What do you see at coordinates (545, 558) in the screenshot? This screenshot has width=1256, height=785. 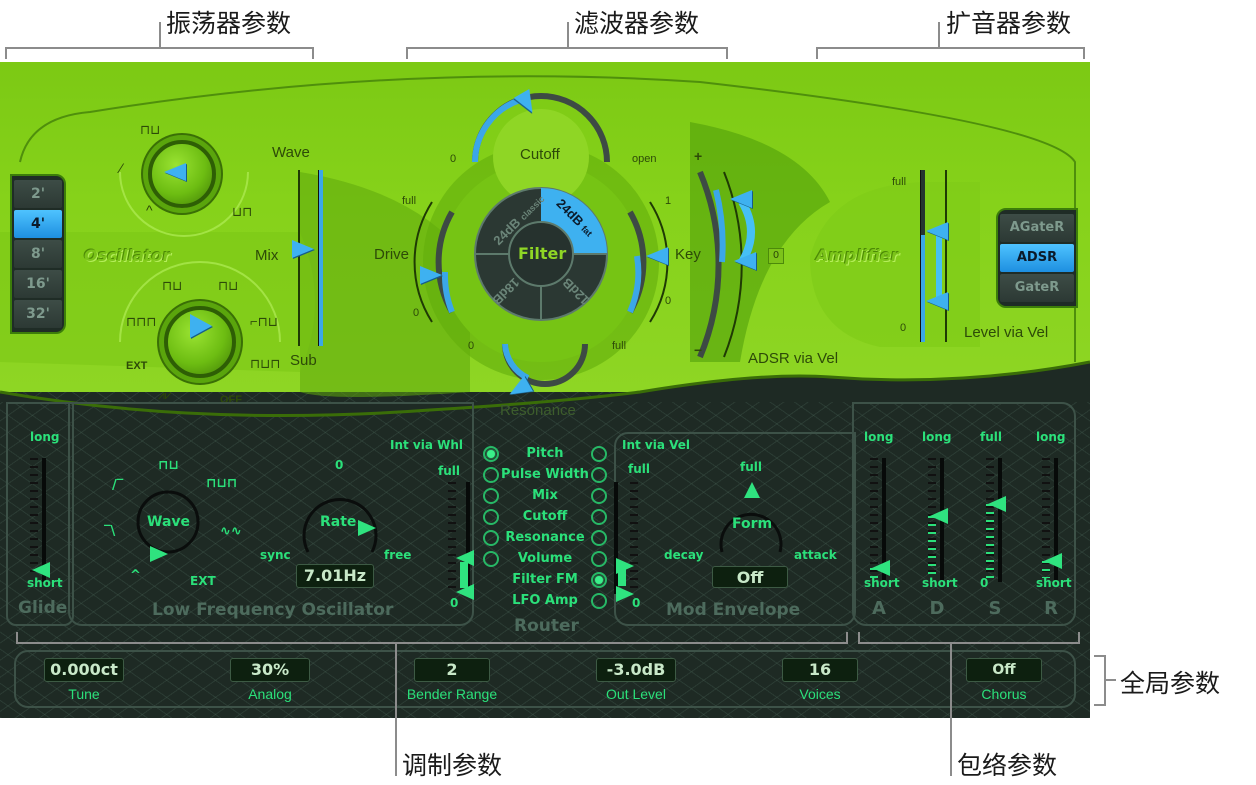 I see `router-target-volume: Volume` at bounding box center [545, 558].